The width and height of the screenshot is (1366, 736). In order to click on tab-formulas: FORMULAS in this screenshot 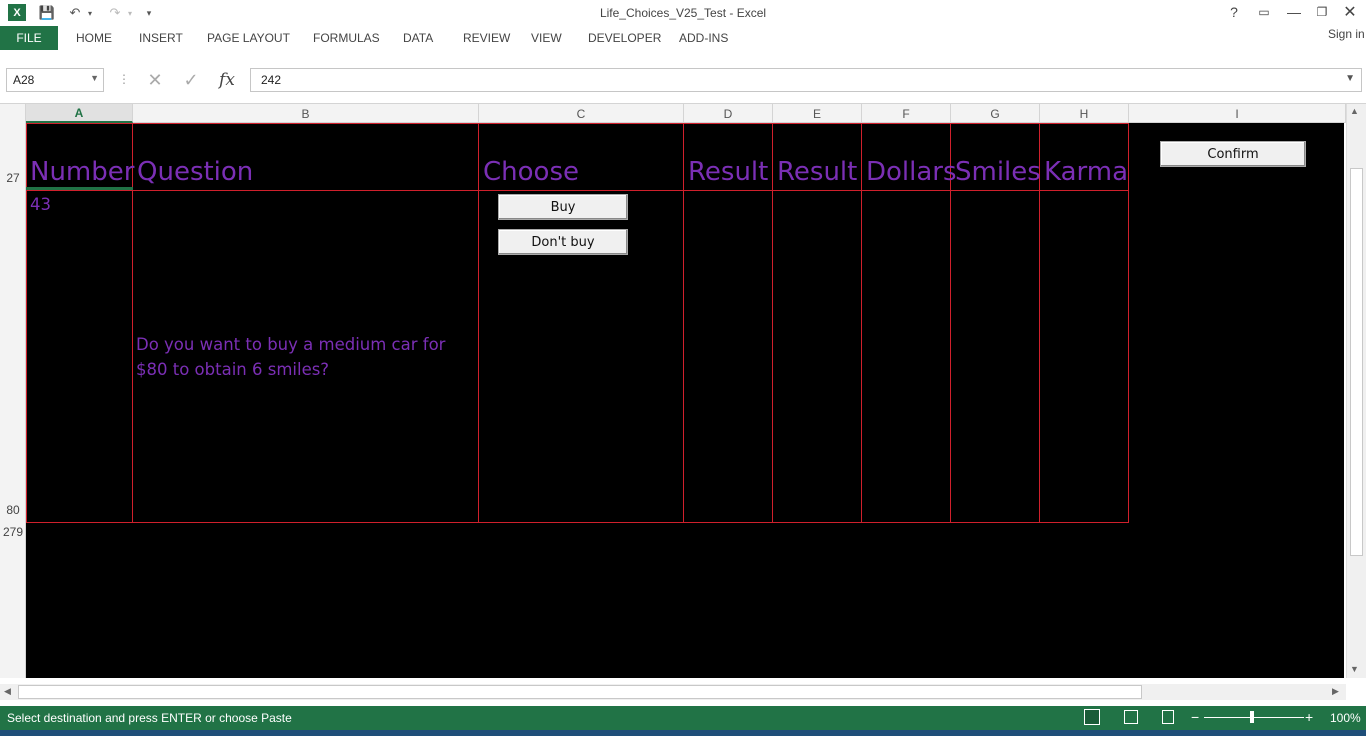, I will do `click(346, 38)`.